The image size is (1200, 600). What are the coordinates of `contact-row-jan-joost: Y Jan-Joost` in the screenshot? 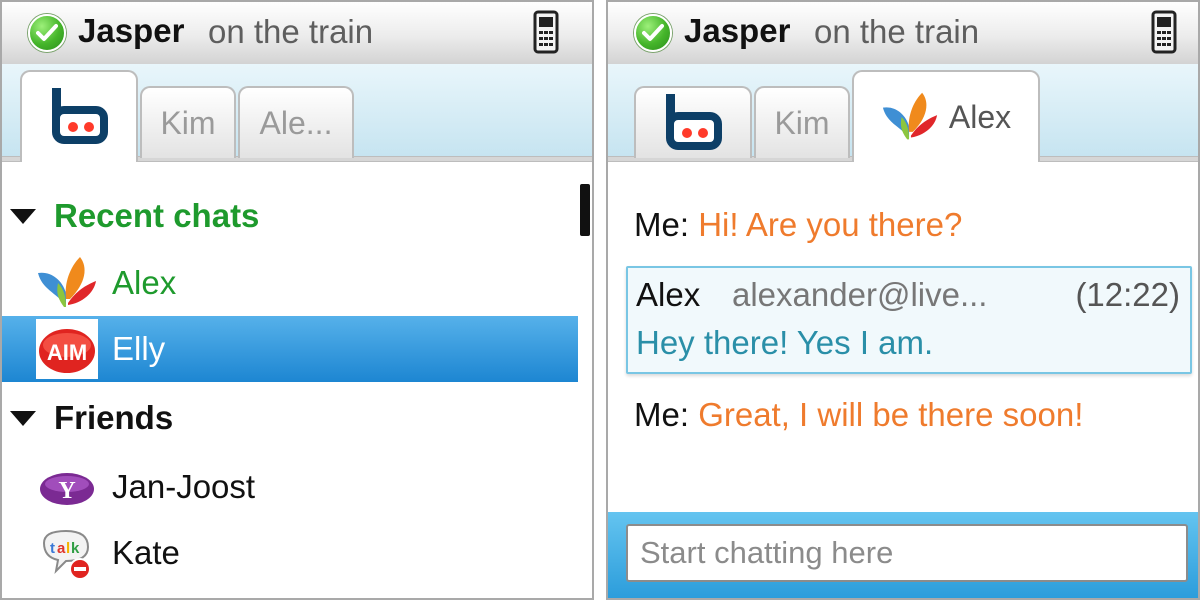 It's located at (291, 487).